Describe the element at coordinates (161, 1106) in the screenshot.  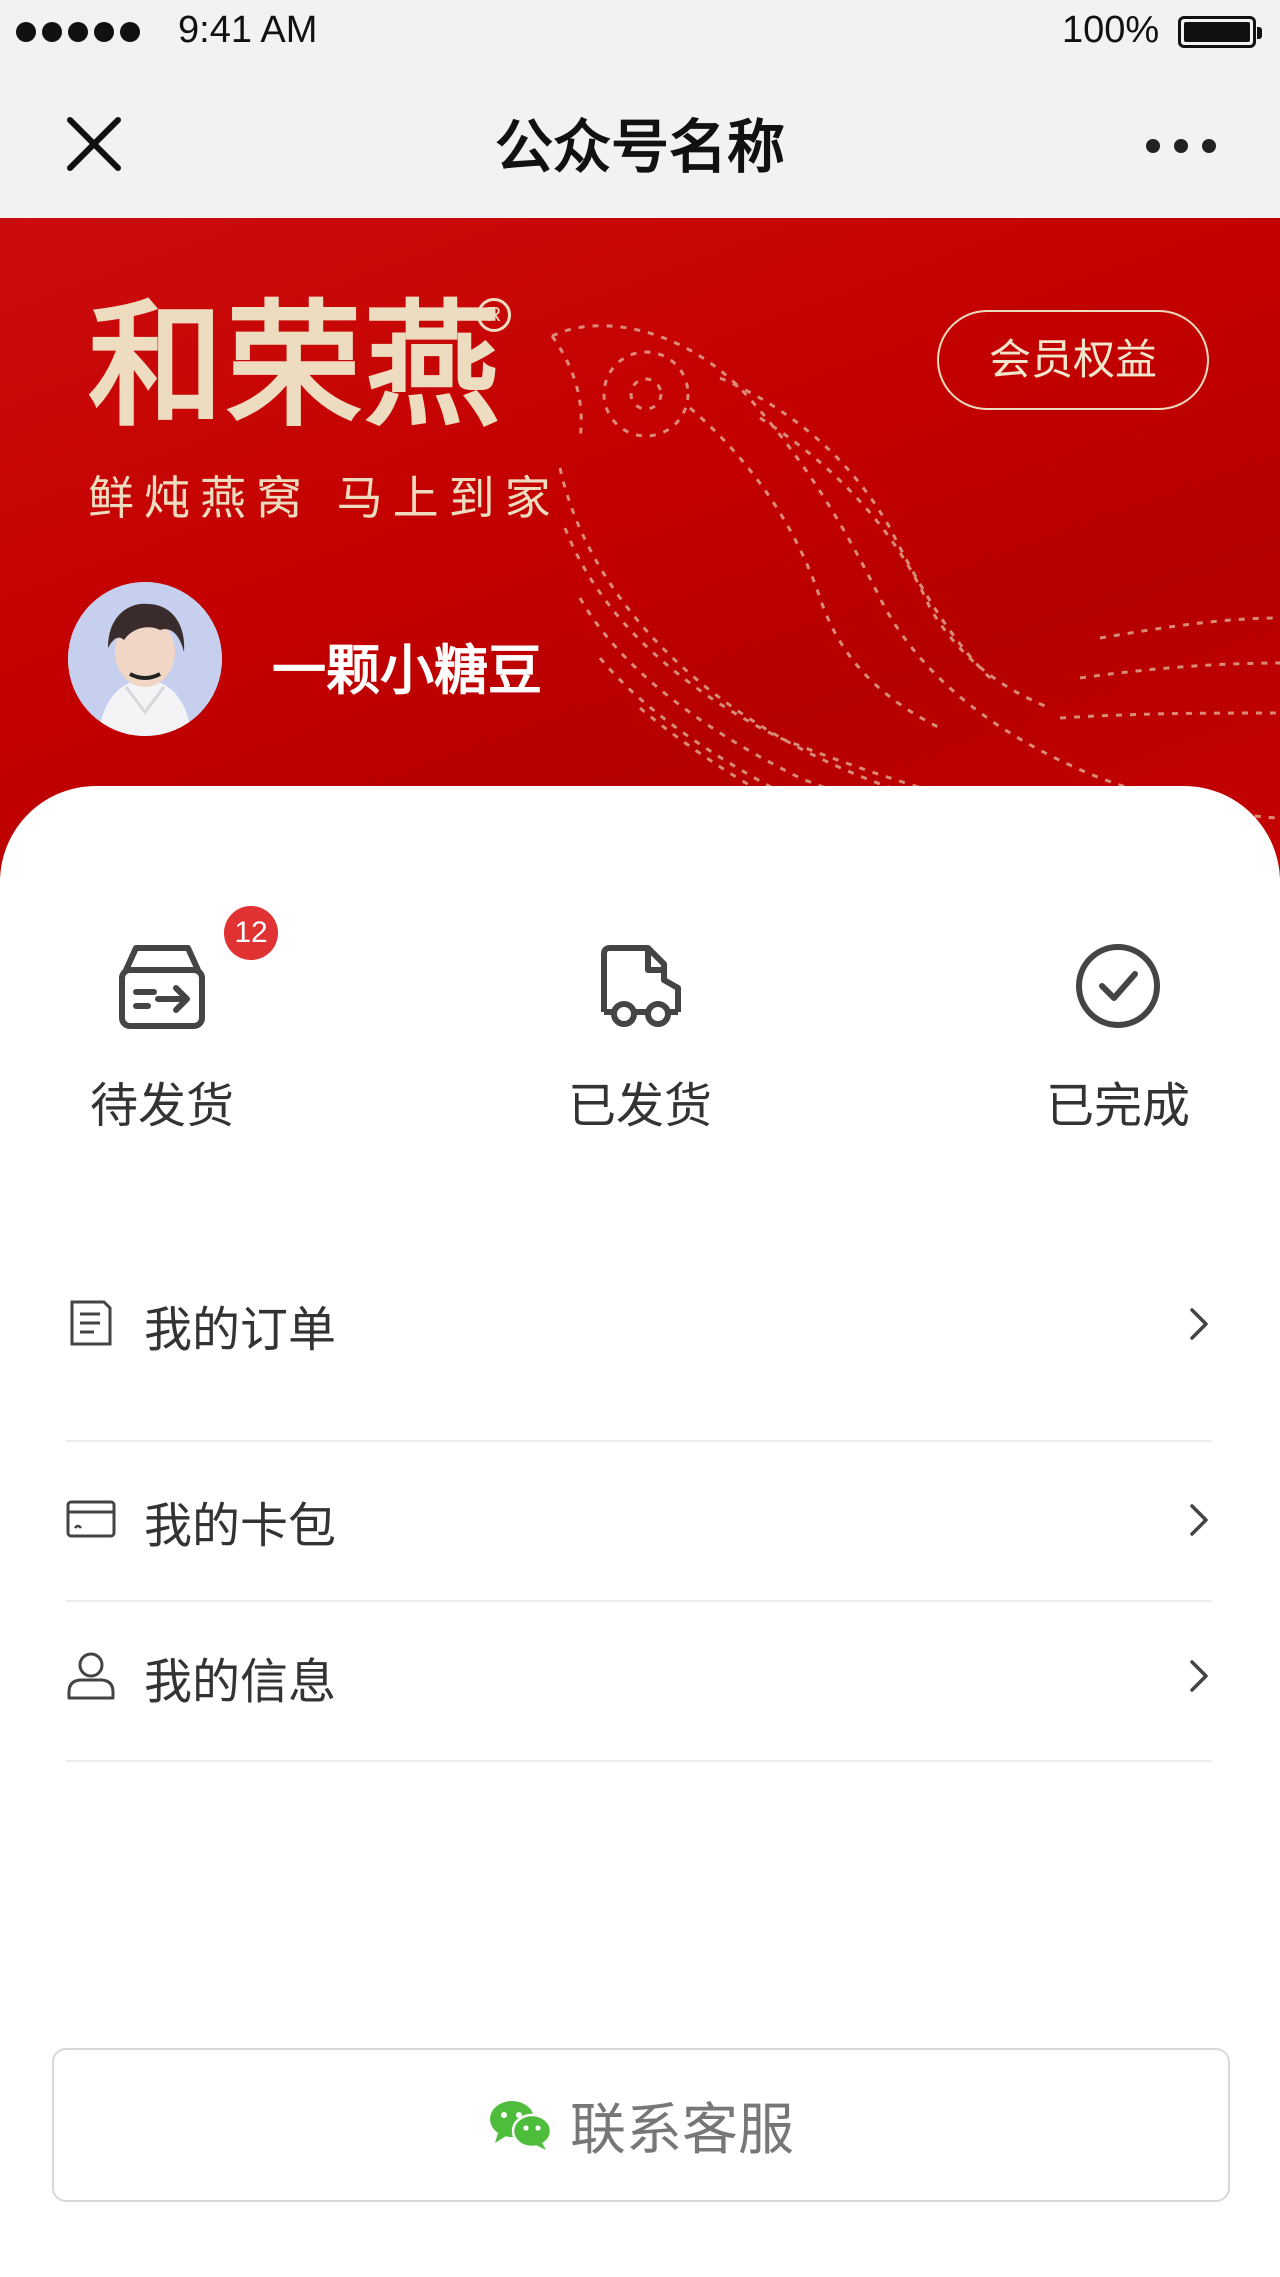
I see `status-label: 待发货` at that location.